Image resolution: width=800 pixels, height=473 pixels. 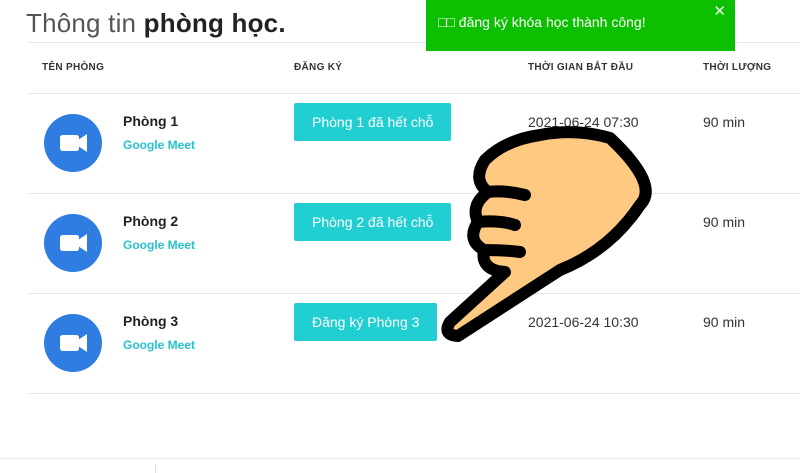 What do you see at coordinates (583, 322) in the screenshot?
I see `start-time: 2021-06-24 10:30` at bounding box center [583, 322].